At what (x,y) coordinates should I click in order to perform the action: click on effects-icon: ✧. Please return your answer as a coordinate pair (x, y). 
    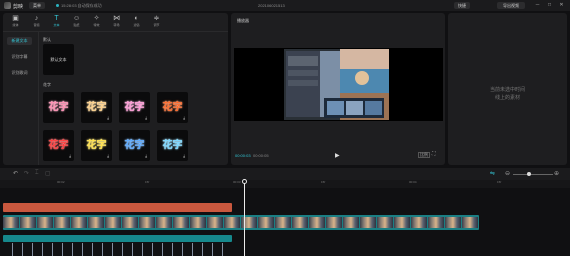
    Looking at the image, I should click on (96, 18).